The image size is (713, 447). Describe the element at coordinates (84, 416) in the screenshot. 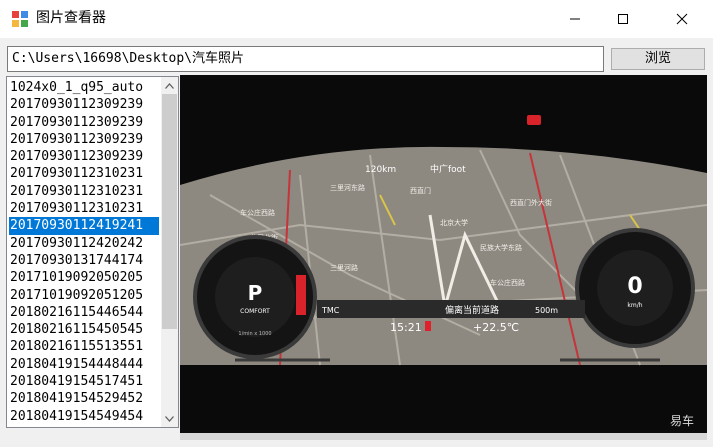

I see `list-item: 20180419154549454` at that location.